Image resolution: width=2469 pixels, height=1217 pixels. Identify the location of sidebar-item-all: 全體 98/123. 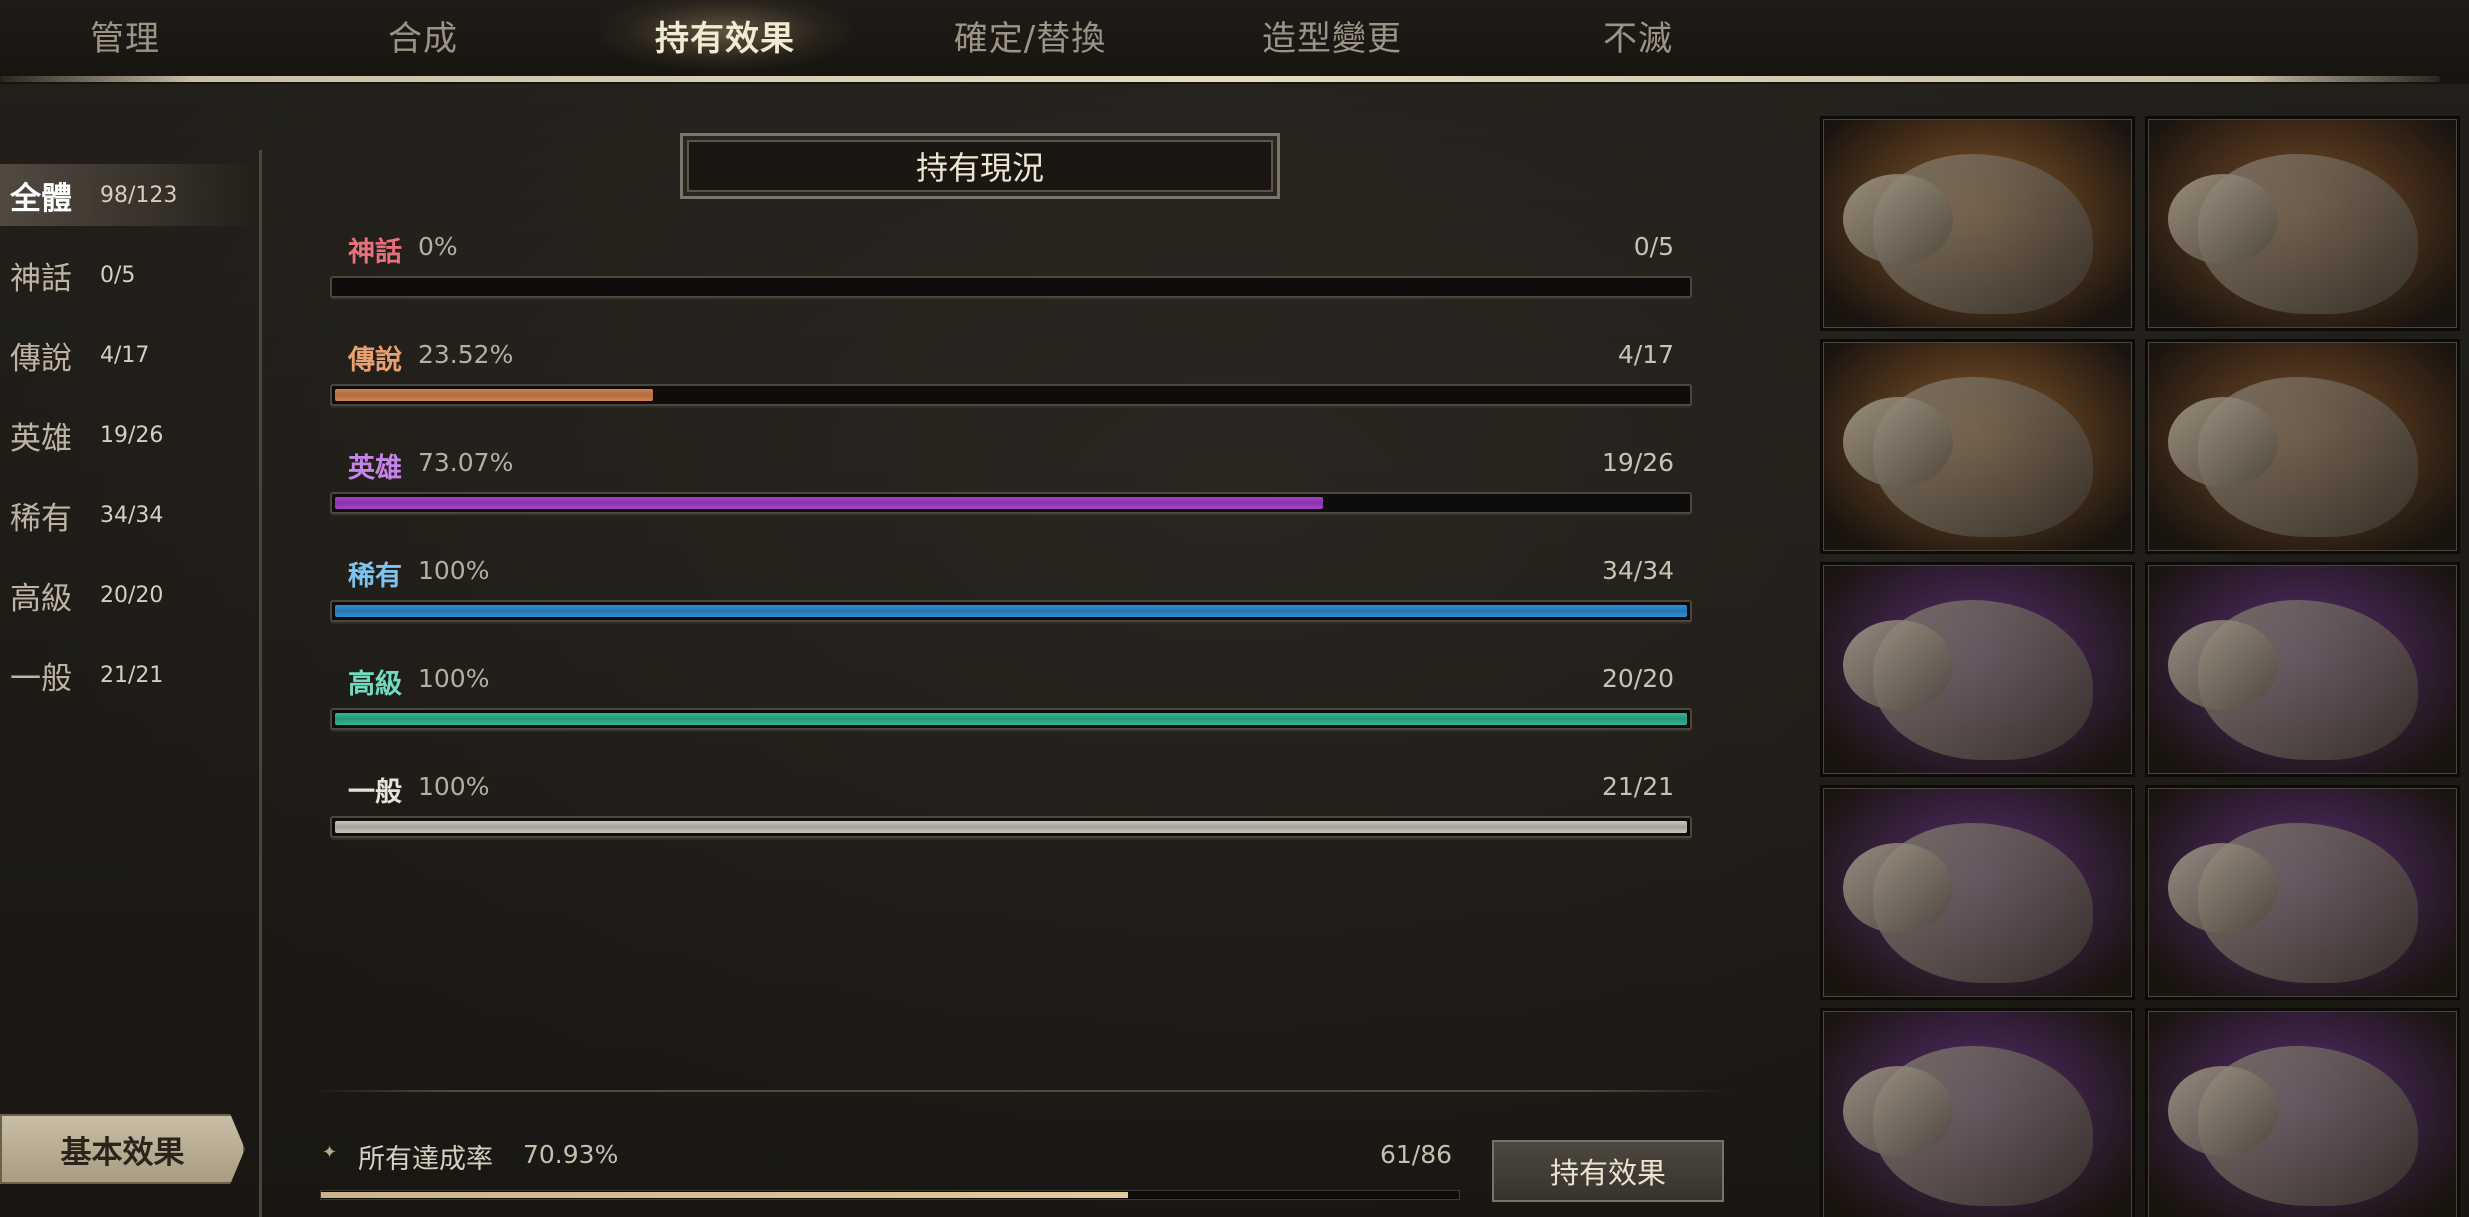
(127, 195).